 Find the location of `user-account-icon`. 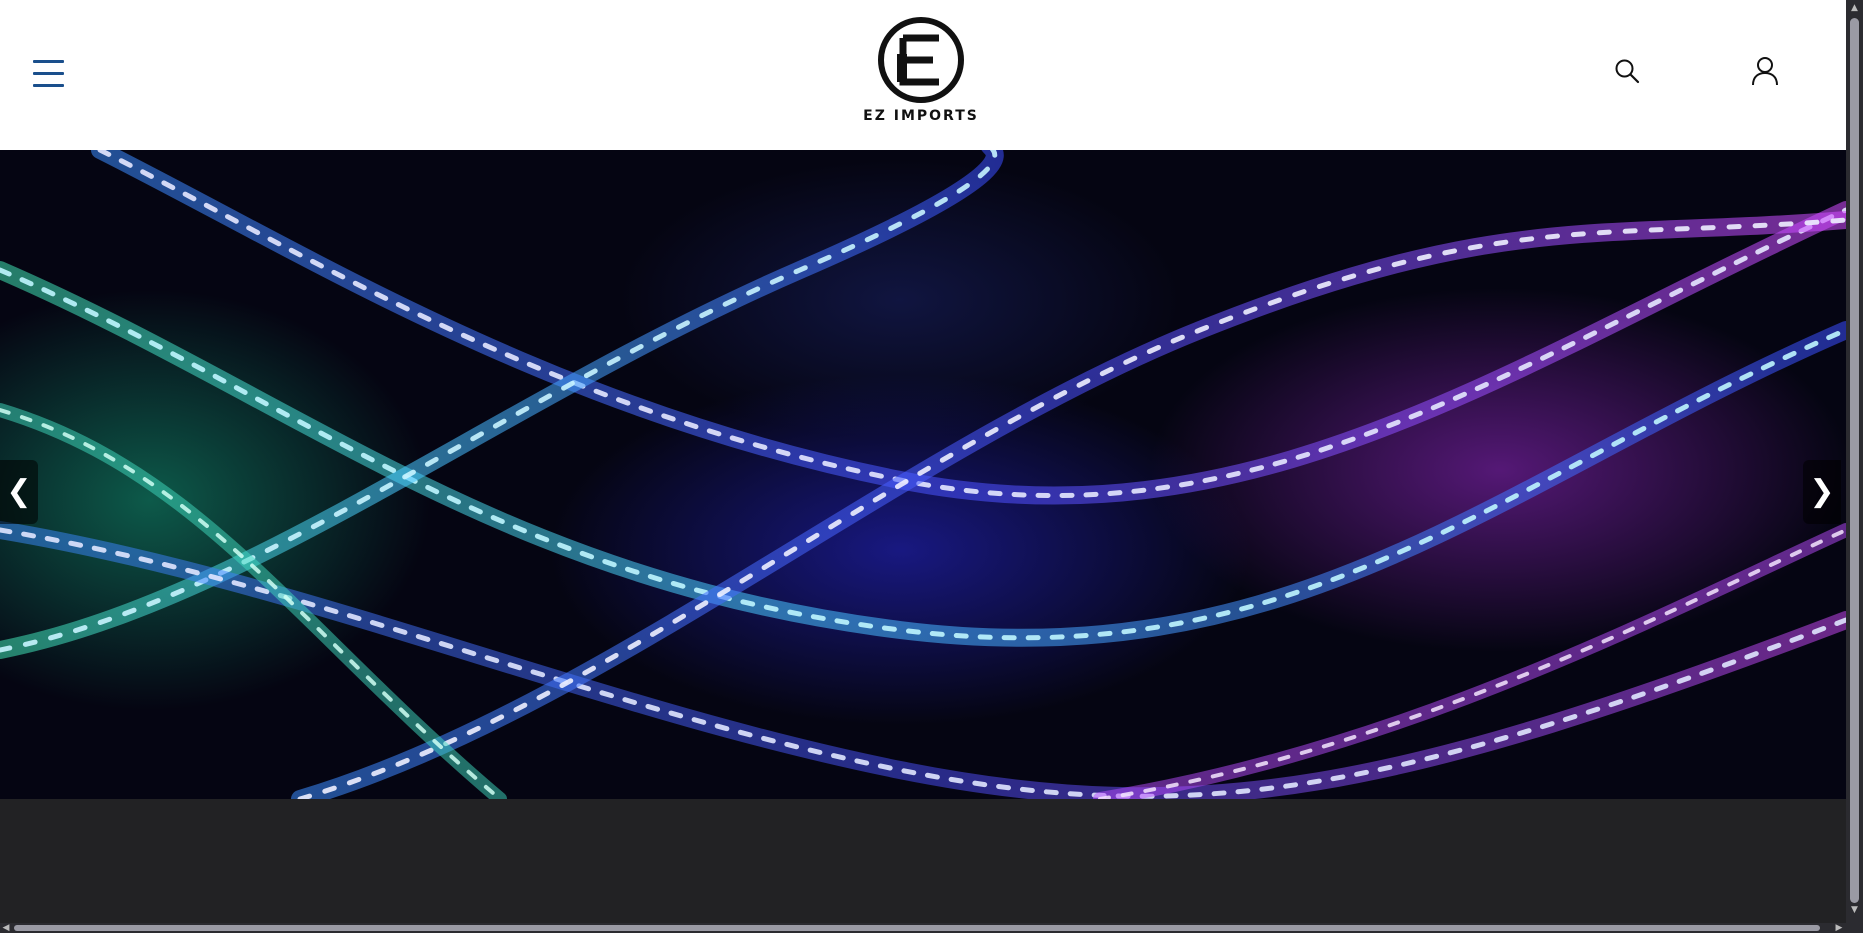

user-account-icon is located at coordinates (1765, 71).